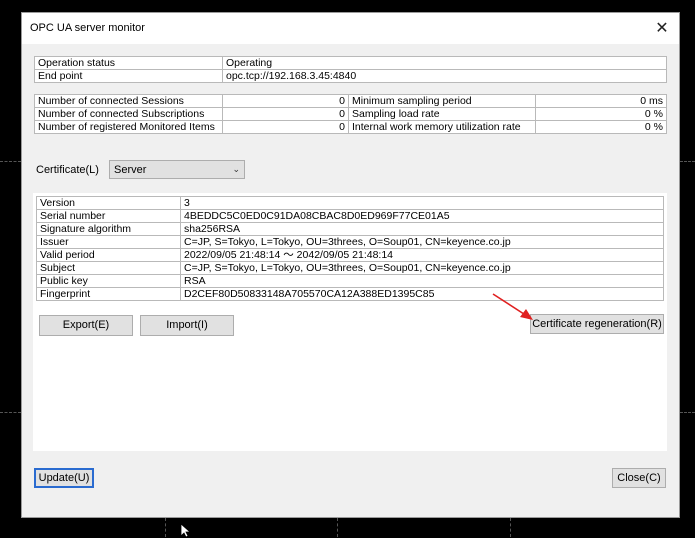 The image size is (695, 538). I want to click on mouse-cursor-icon, so click(186, 531).